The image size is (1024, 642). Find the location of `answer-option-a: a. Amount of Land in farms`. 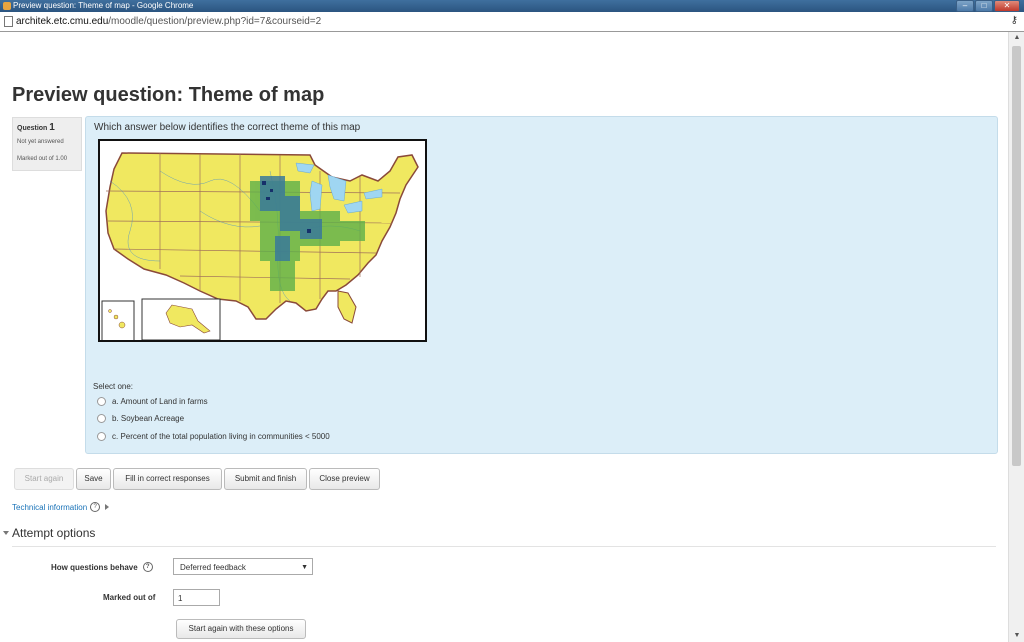

answer-option-a: a. Amount of Land in farms is located at coordinates (152, 401).